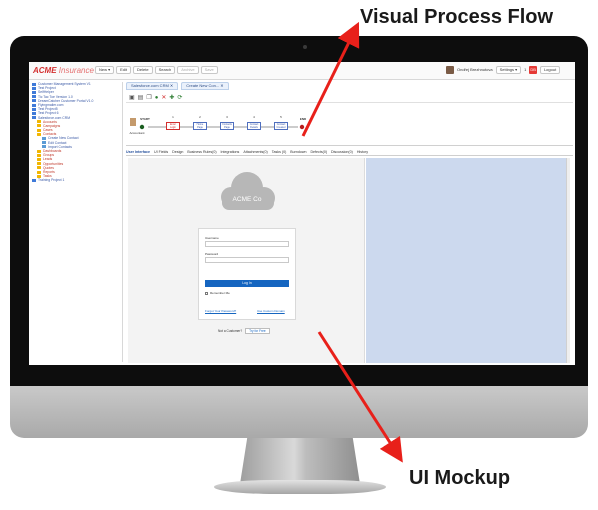 The width and height of the screenshot is (598, 510). I want to click on flow-step: Contact Created, so click(281, 126).